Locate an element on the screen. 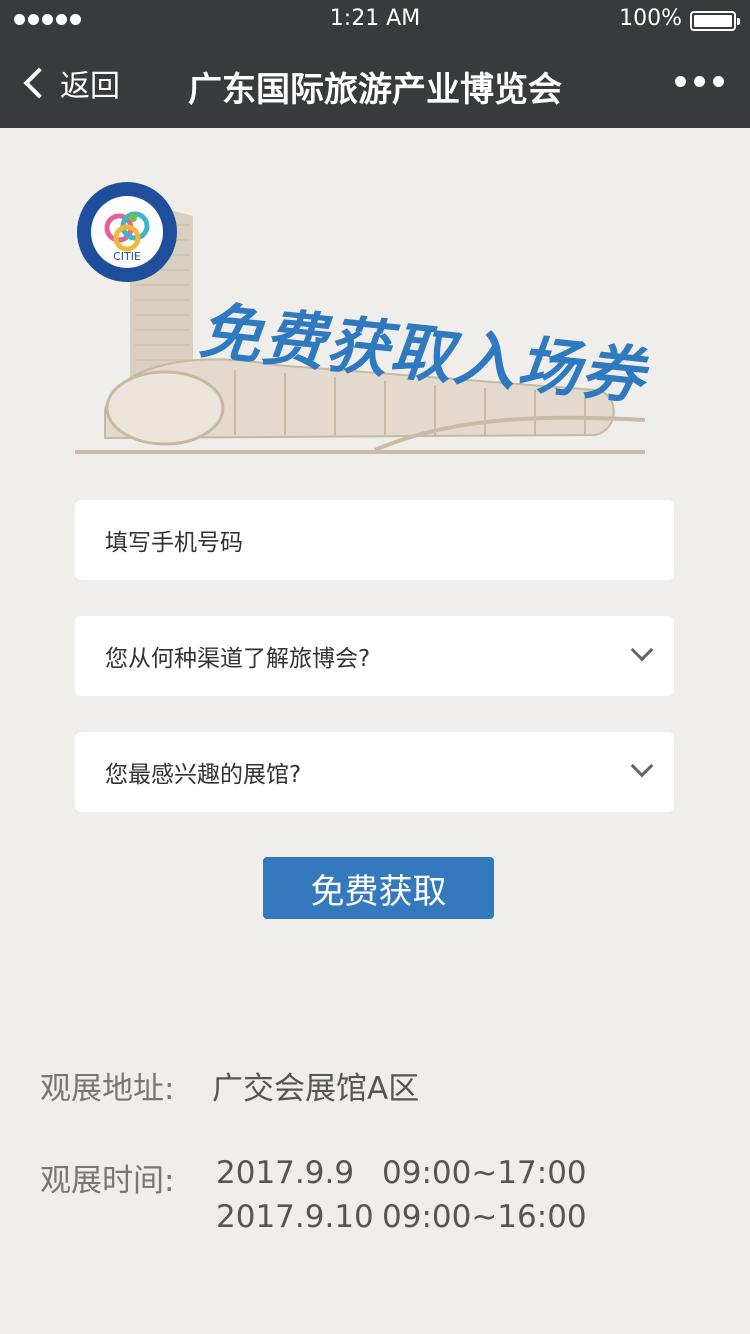  svg-text: CITIE is located at coordinates (127, 256).